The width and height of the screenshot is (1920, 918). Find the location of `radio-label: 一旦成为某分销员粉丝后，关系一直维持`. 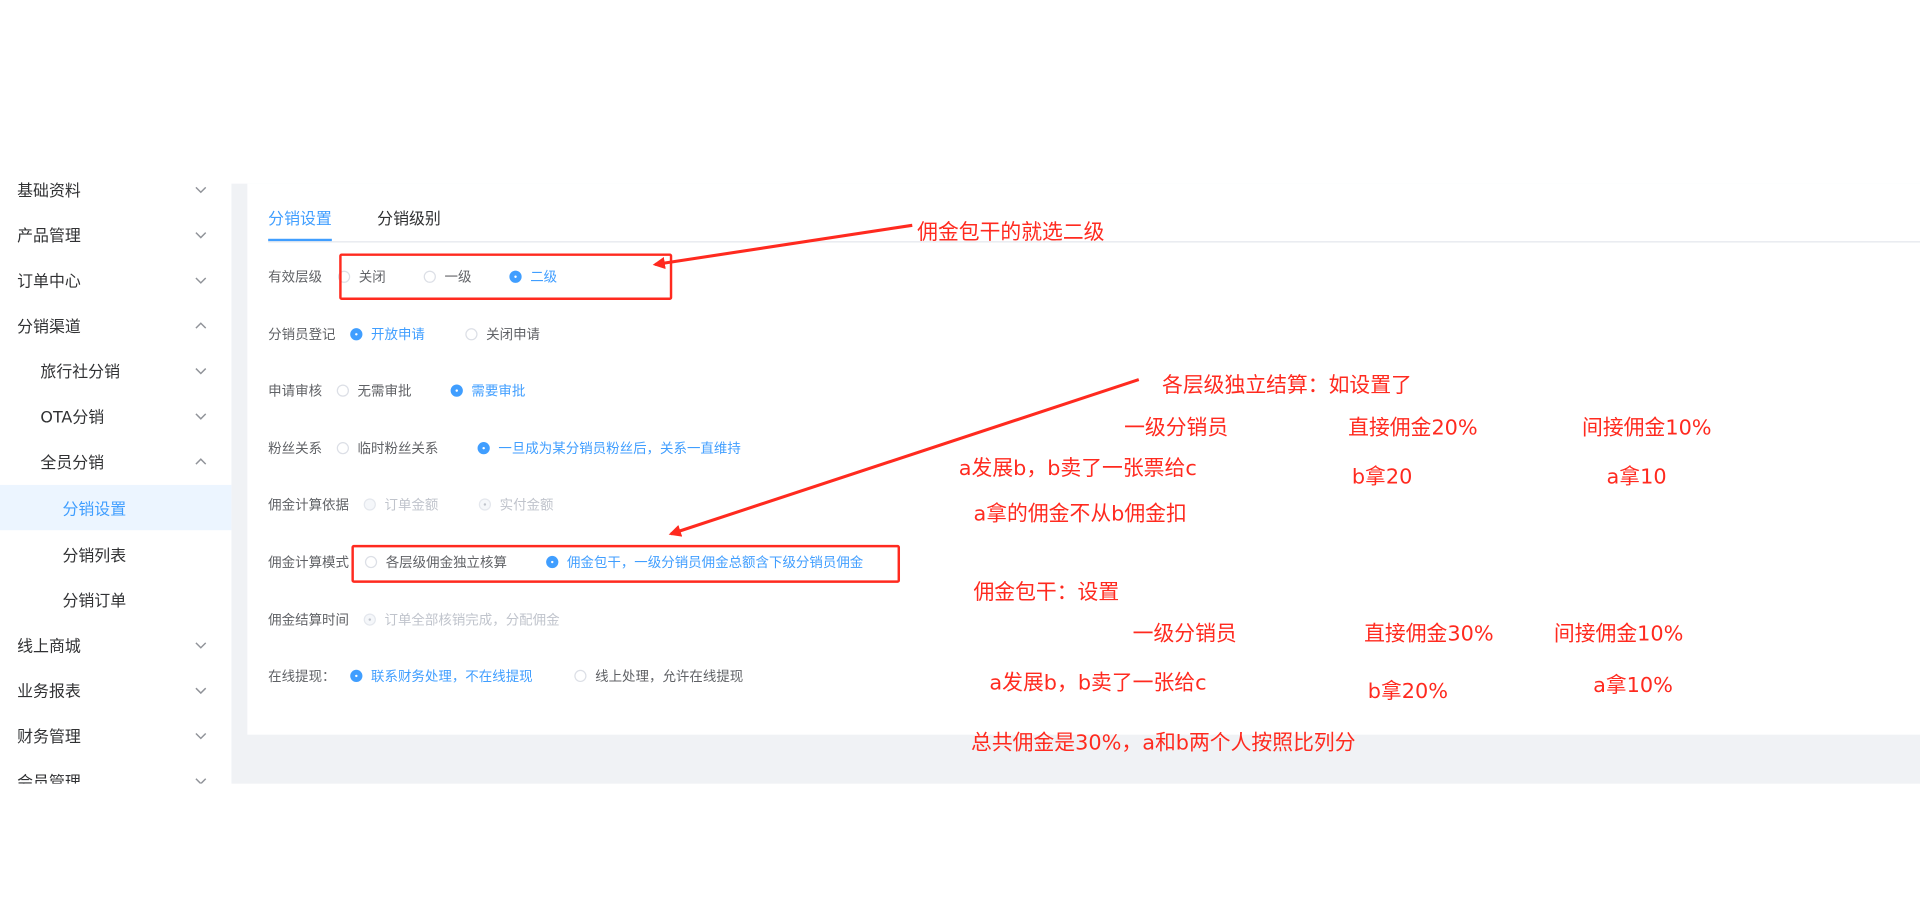

radio-label: 一旦成为某分销员粉丝后，关系一直维持 is located at coordinates (619, 448).